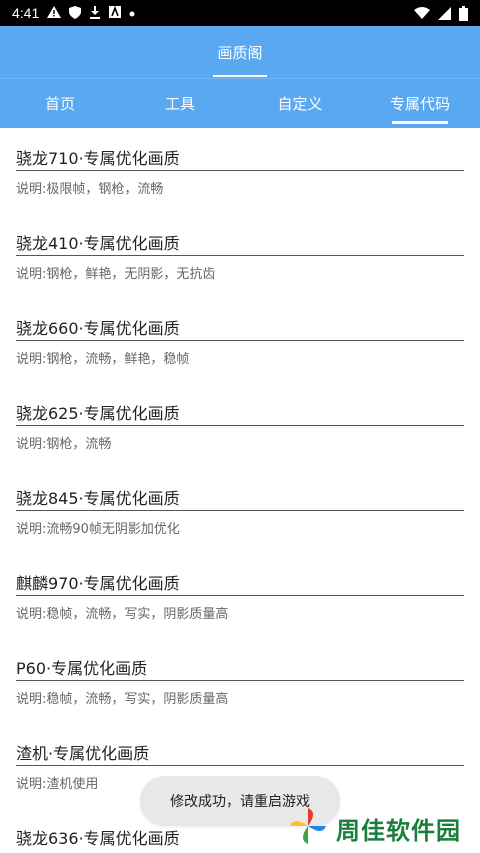  Describe the element at coordinates (82, 668) in the screenshot. I see `item-title: P60·专属优化画质` at that location.